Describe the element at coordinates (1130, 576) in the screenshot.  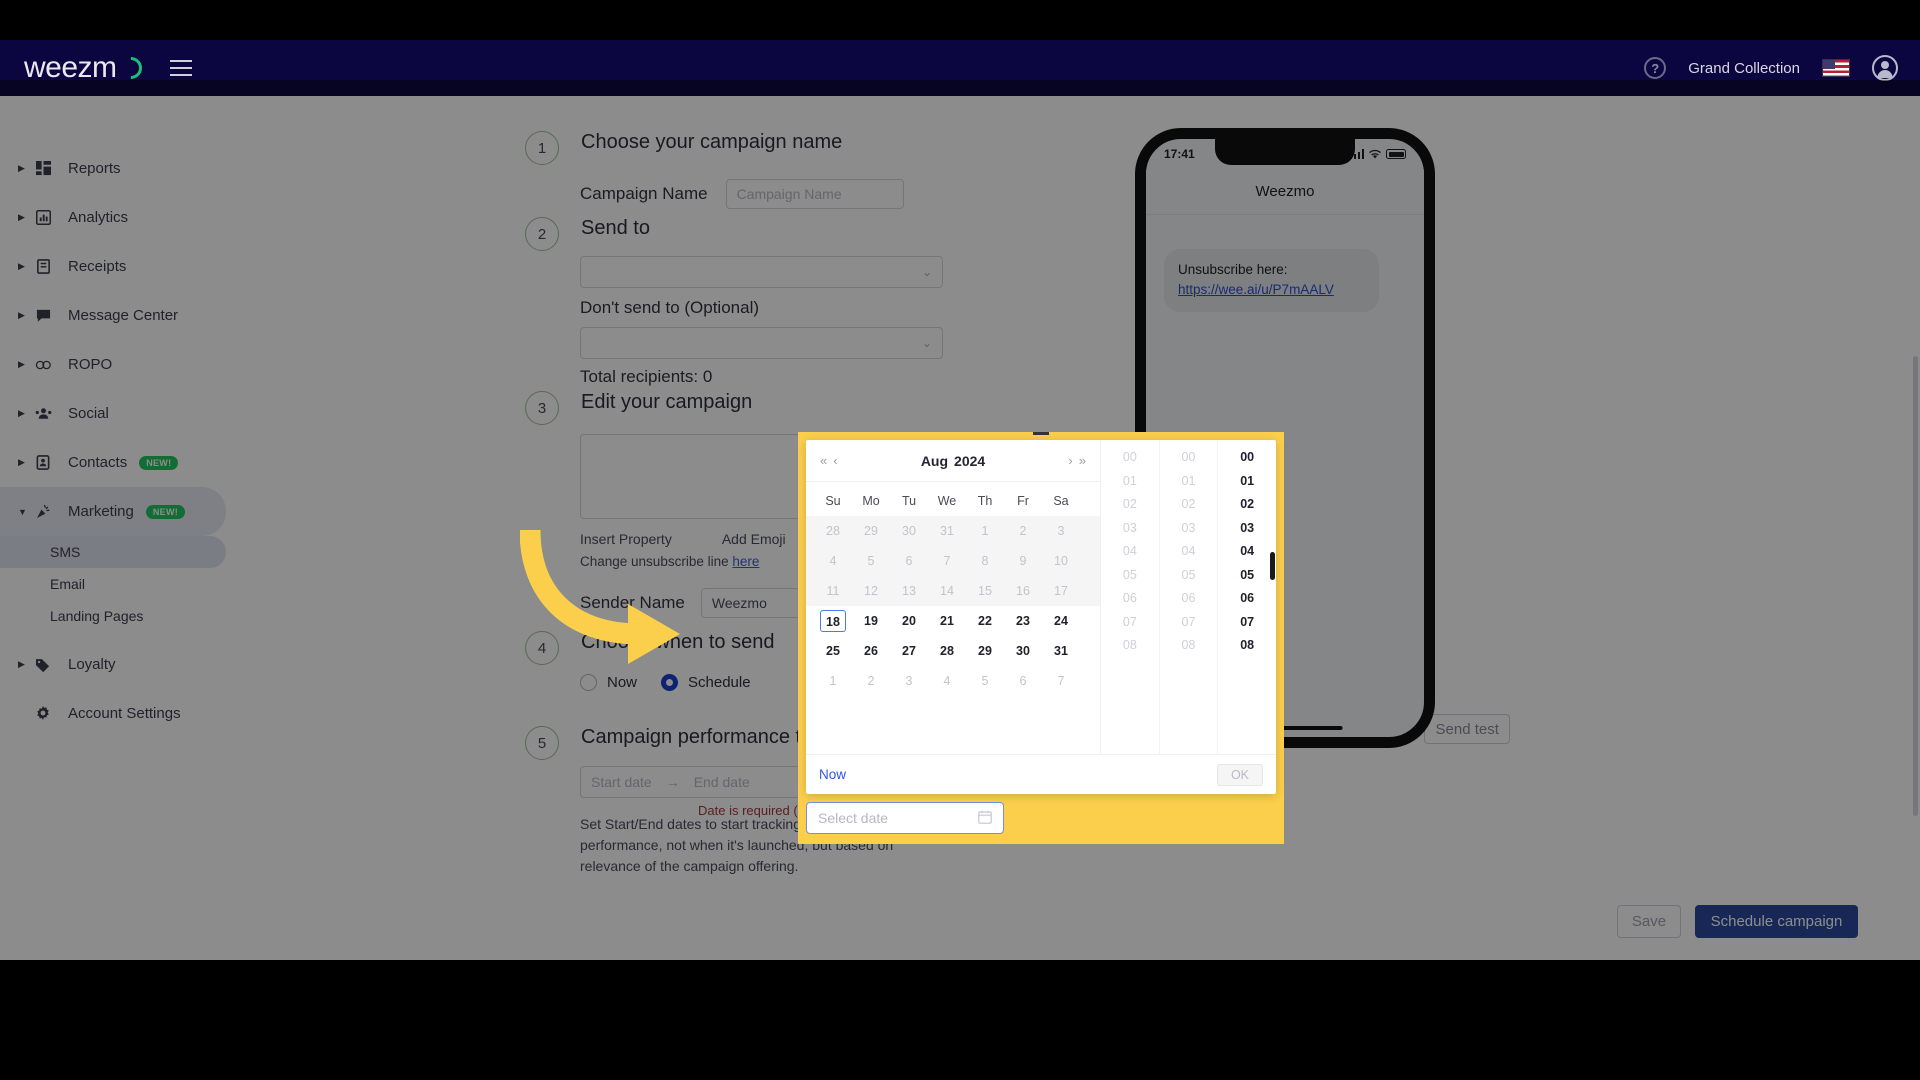
I see `hour-option-05: 05` at that location.